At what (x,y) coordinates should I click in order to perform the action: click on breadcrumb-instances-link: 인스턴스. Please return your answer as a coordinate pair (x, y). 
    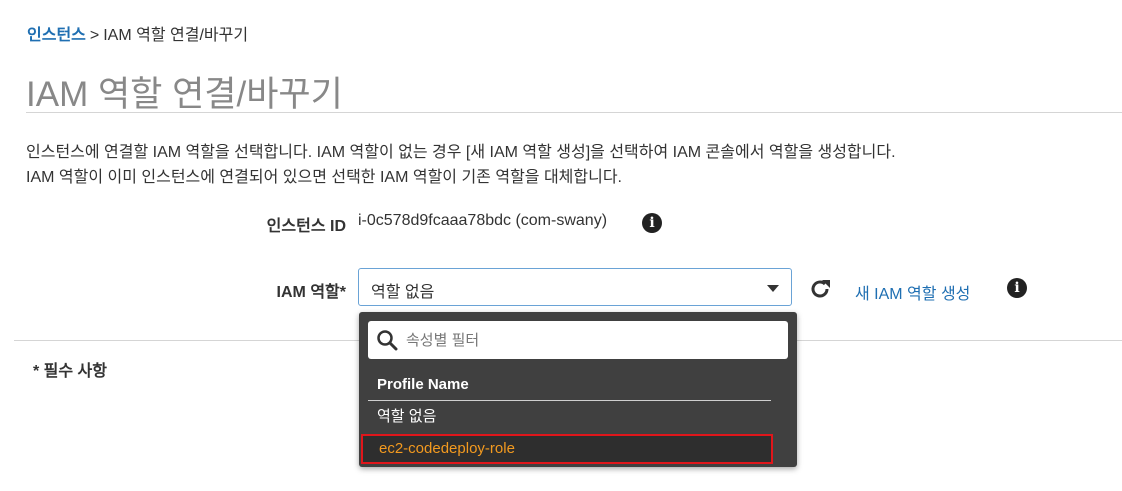
    Looking at the image, I should click on (56, 35).